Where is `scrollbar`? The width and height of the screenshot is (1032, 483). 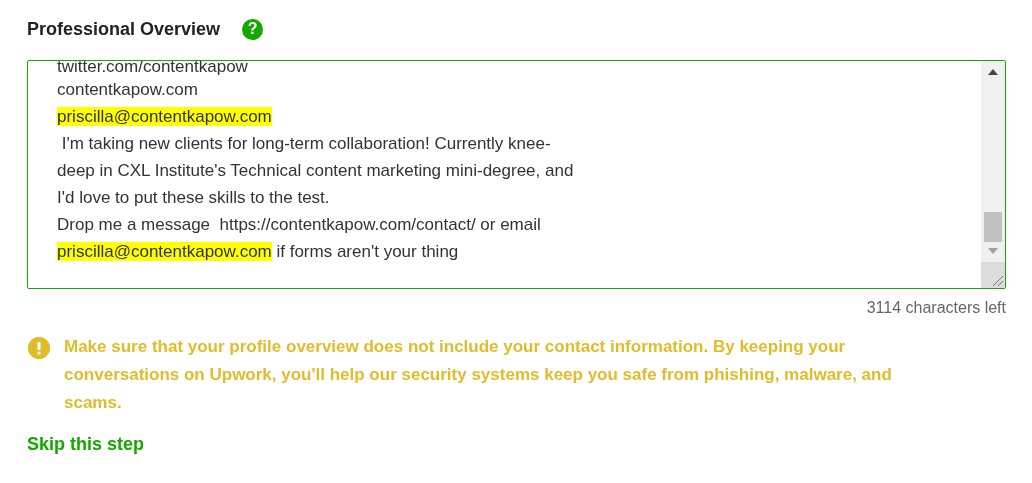
scrollbar is located at coordinates (993, 174).